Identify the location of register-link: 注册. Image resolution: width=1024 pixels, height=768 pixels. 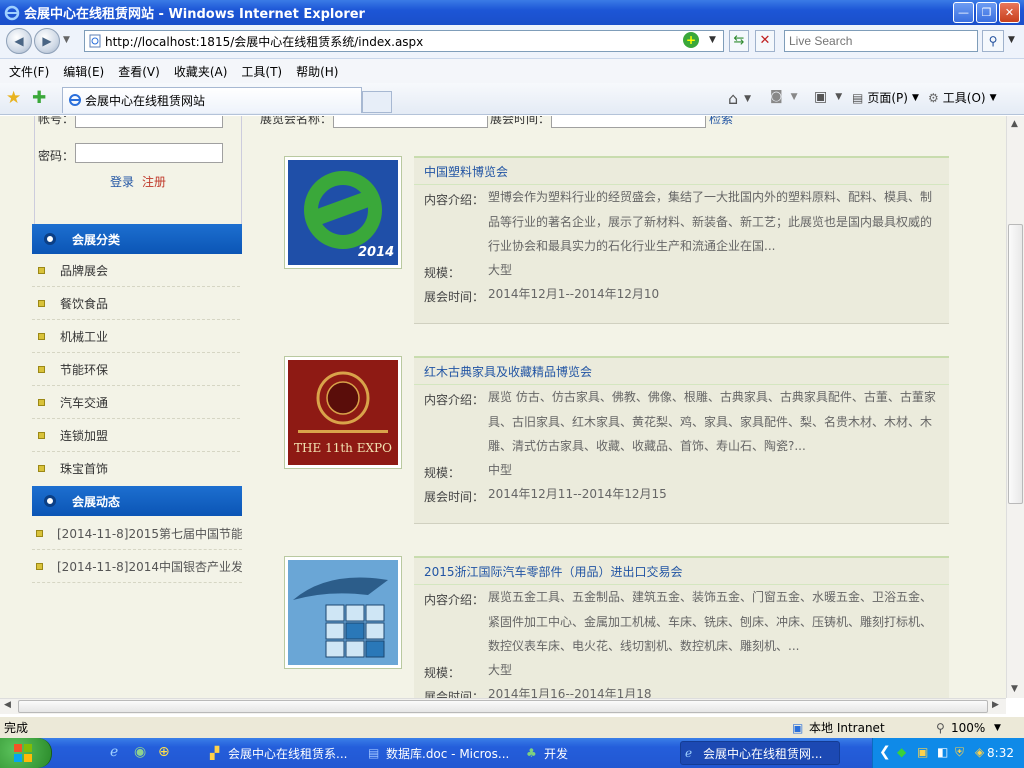
(154, 181).